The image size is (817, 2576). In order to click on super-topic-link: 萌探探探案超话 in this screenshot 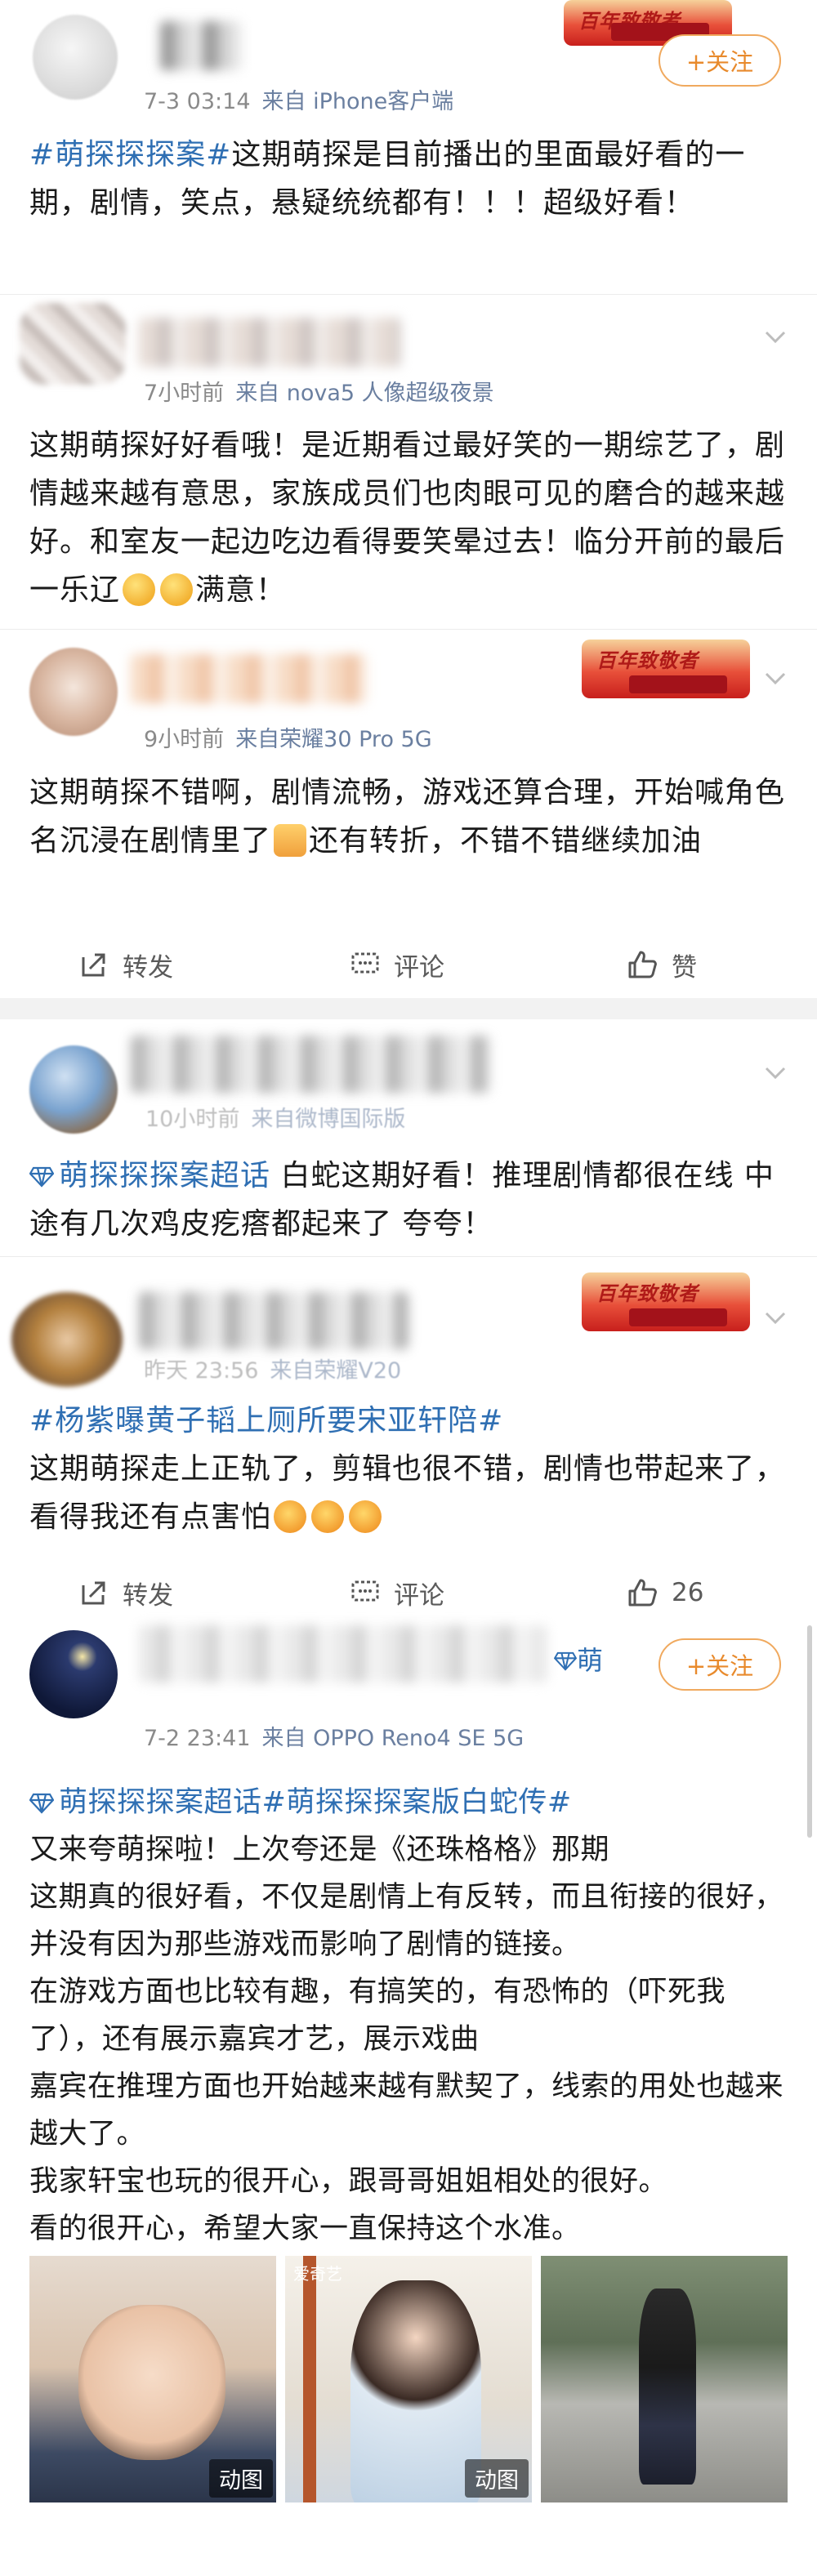, I will do `click(149, 1175)`.